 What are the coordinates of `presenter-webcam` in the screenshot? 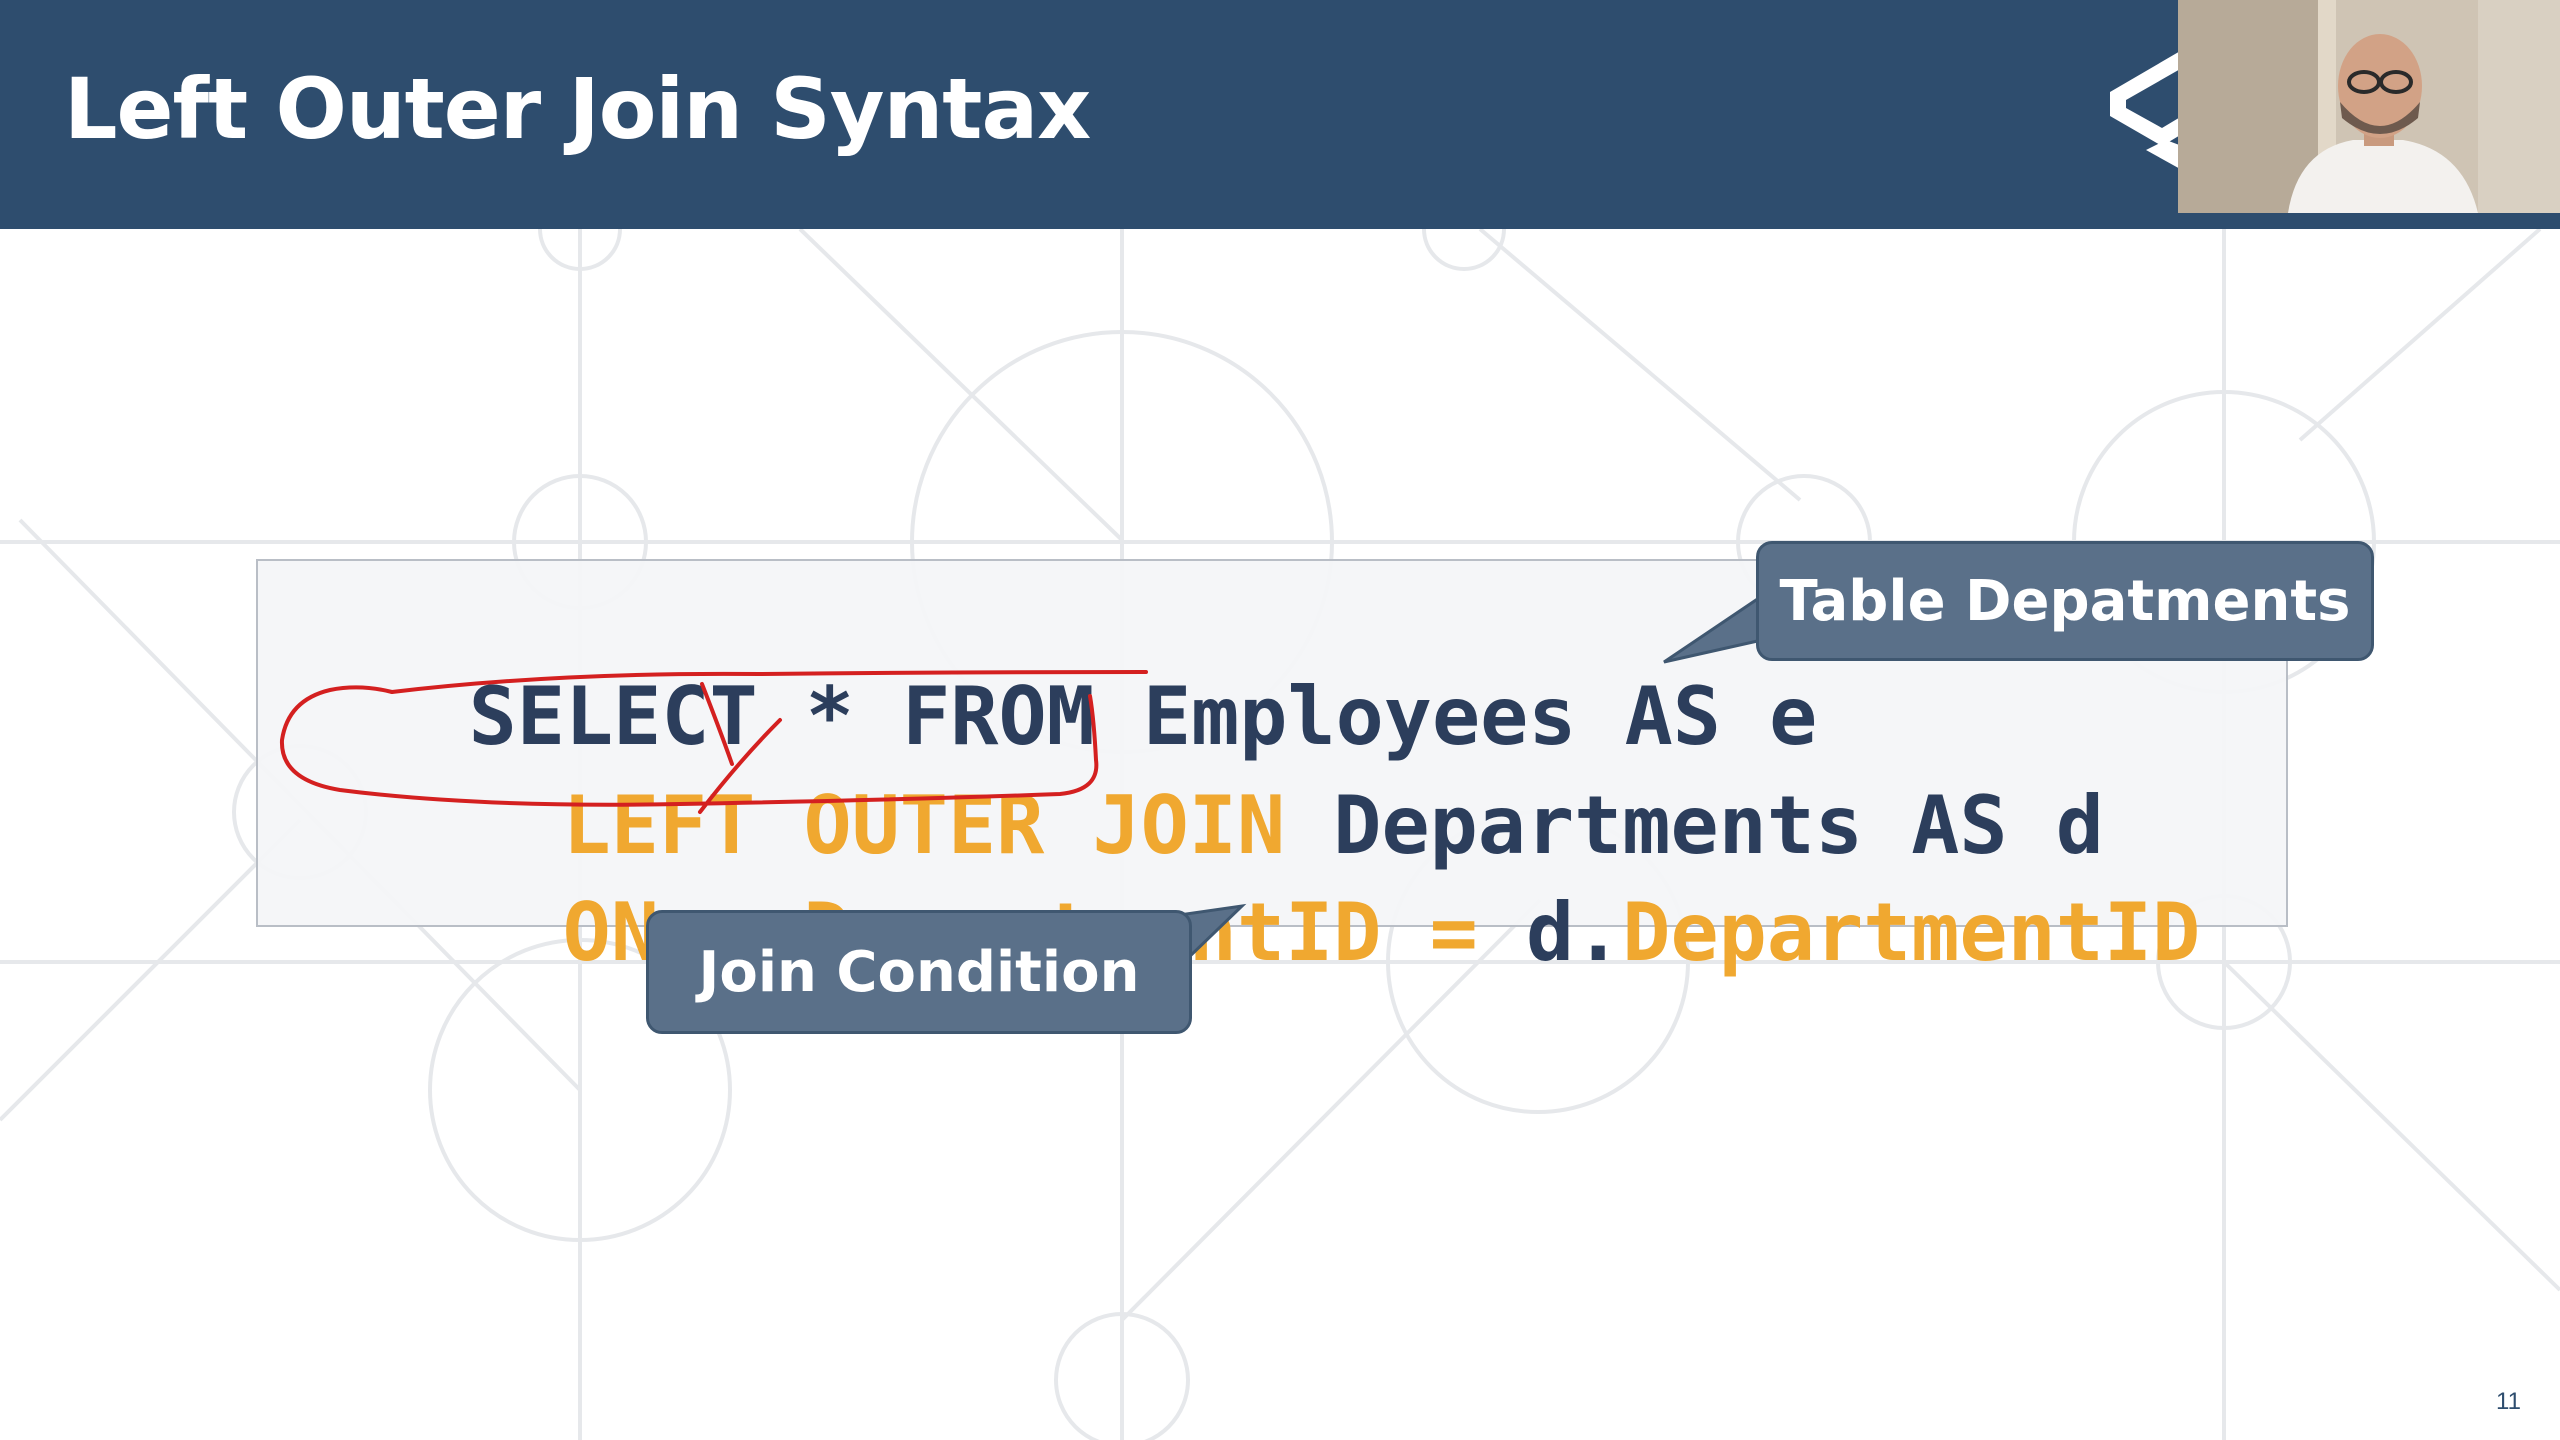 It's located at (2369, 106).